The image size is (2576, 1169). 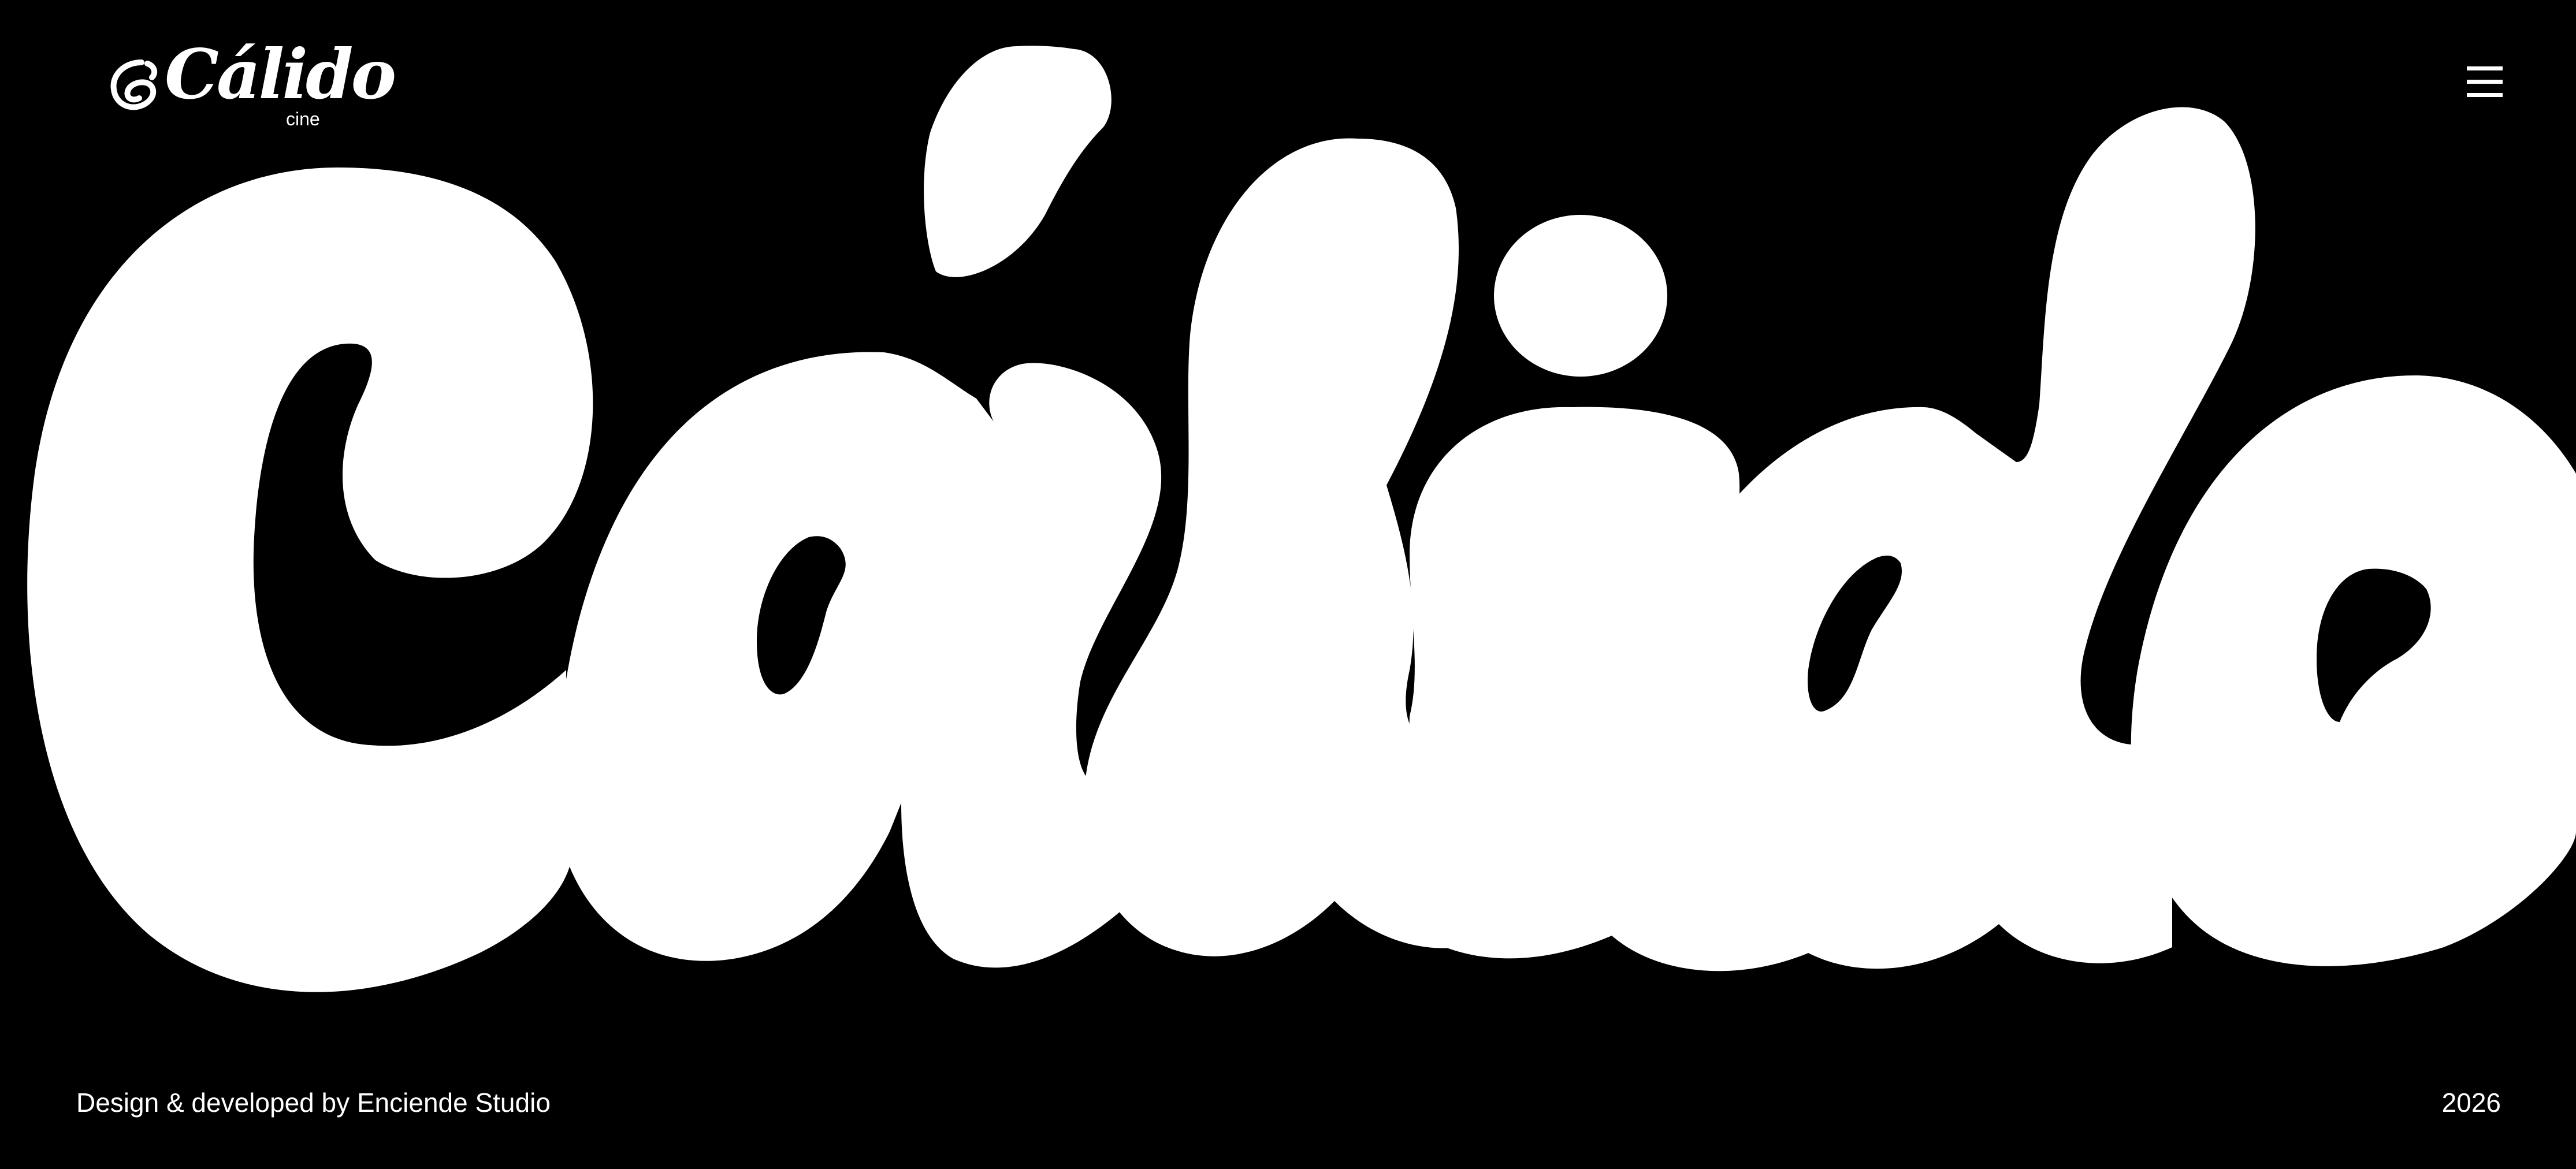 I want to click on hero-letter-i-dot, so click(x=1581, y=296).